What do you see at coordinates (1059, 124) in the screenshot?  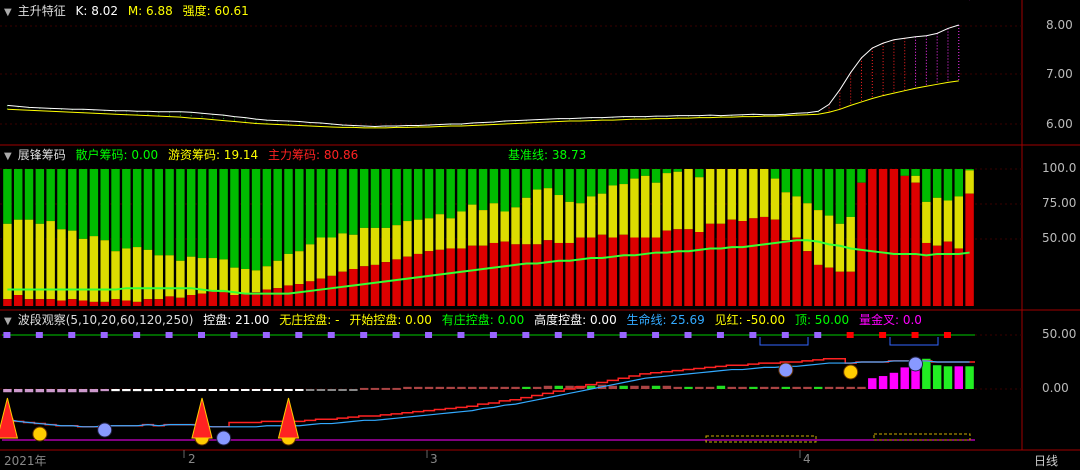 I see `y-tick-label: 6.00` at bounding box center [1059, 124].